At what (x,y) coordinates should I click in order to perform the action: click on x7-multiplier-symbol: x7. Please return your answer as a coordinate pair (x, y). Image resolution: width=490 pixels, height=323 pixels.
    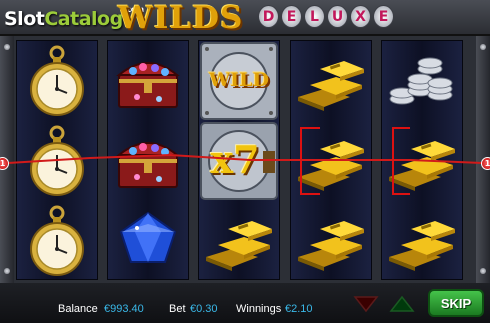
    Looking at the image, I should click on (239, 161).